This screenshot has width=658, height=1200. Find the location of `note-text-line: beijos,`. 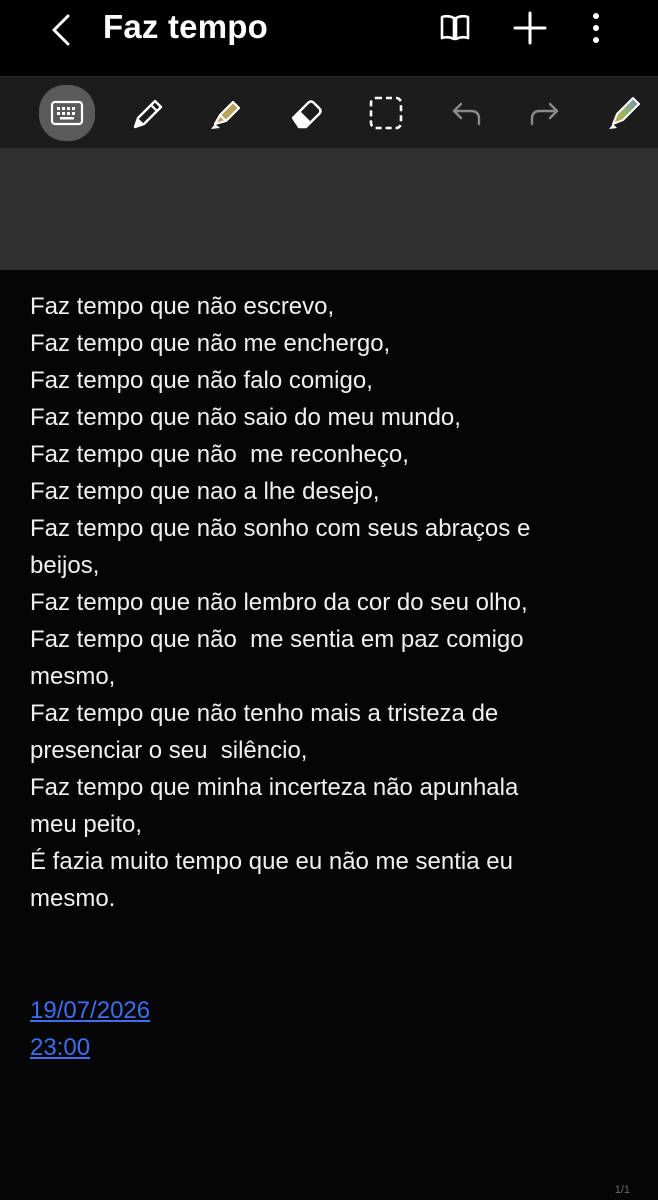

note-text-line: beijos, is located at coordinates (65, 565).